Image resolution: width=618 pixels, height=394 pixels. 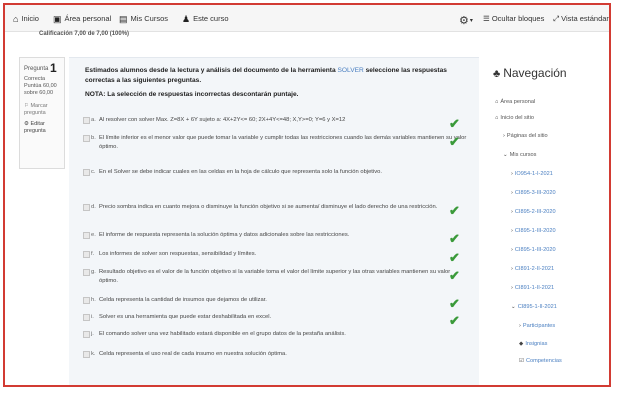 I want to click on question-number: Pregunta 1, so click(x=40, y=68).